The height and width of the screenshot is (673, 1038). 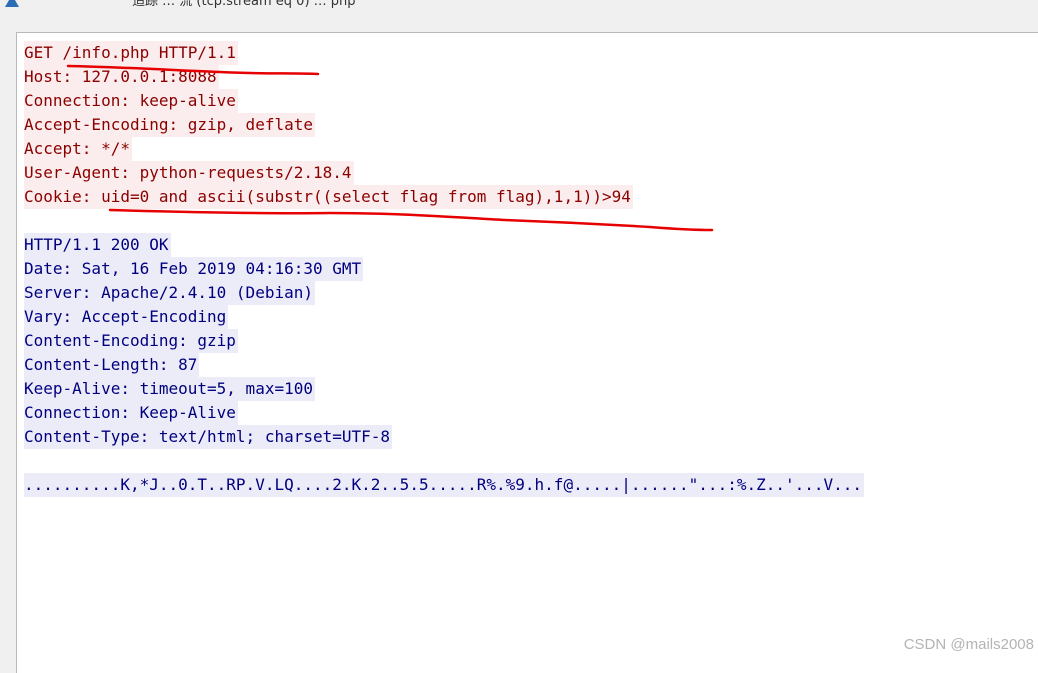 I want to click on response-connection: Connection: Keep-Alive, so click(x=131, y=413).